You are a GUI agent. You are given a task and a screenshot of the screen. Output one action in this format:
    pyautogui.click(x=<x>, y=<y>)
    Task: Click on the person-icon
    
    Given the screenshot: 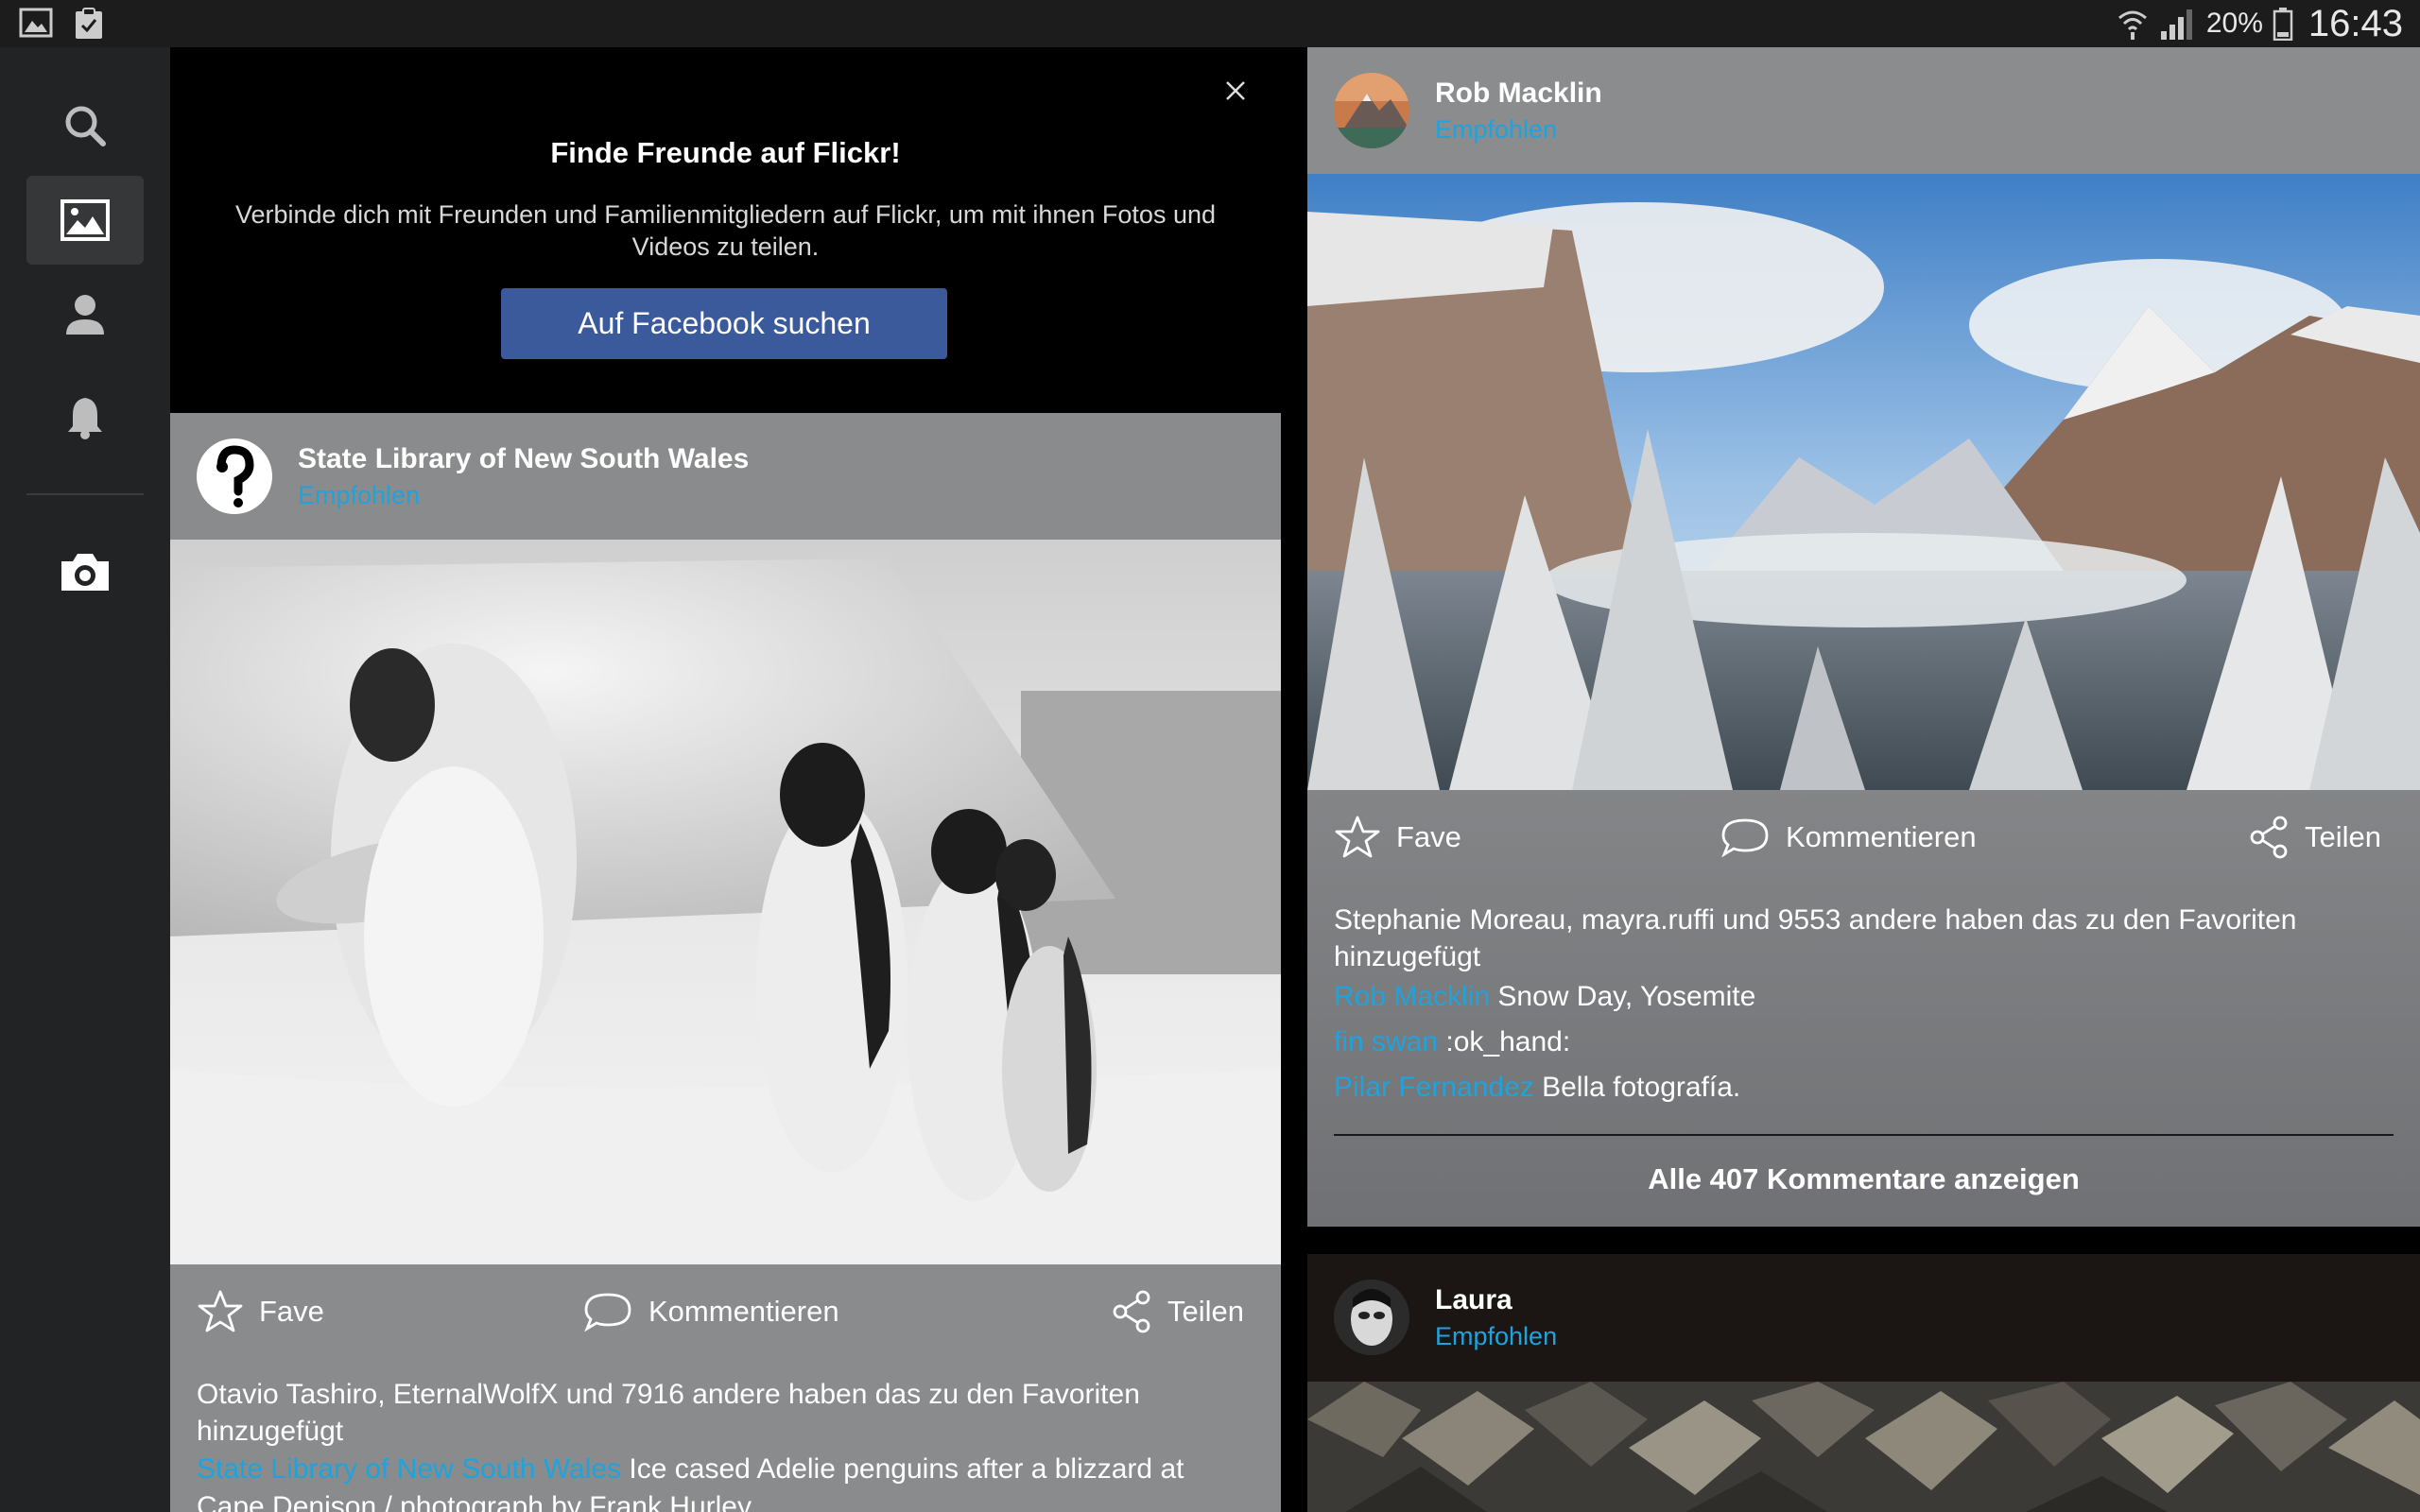 What is the action you would take?
    pyautogui.click(x=85, y=315)
    